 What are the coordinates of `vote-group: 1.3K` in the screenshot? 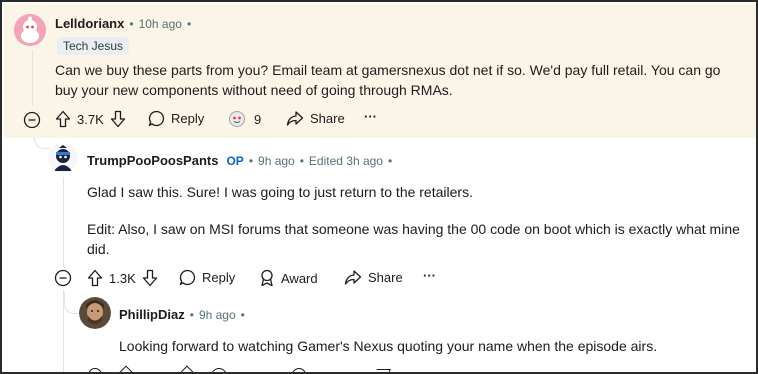 It's located at (122, 278).